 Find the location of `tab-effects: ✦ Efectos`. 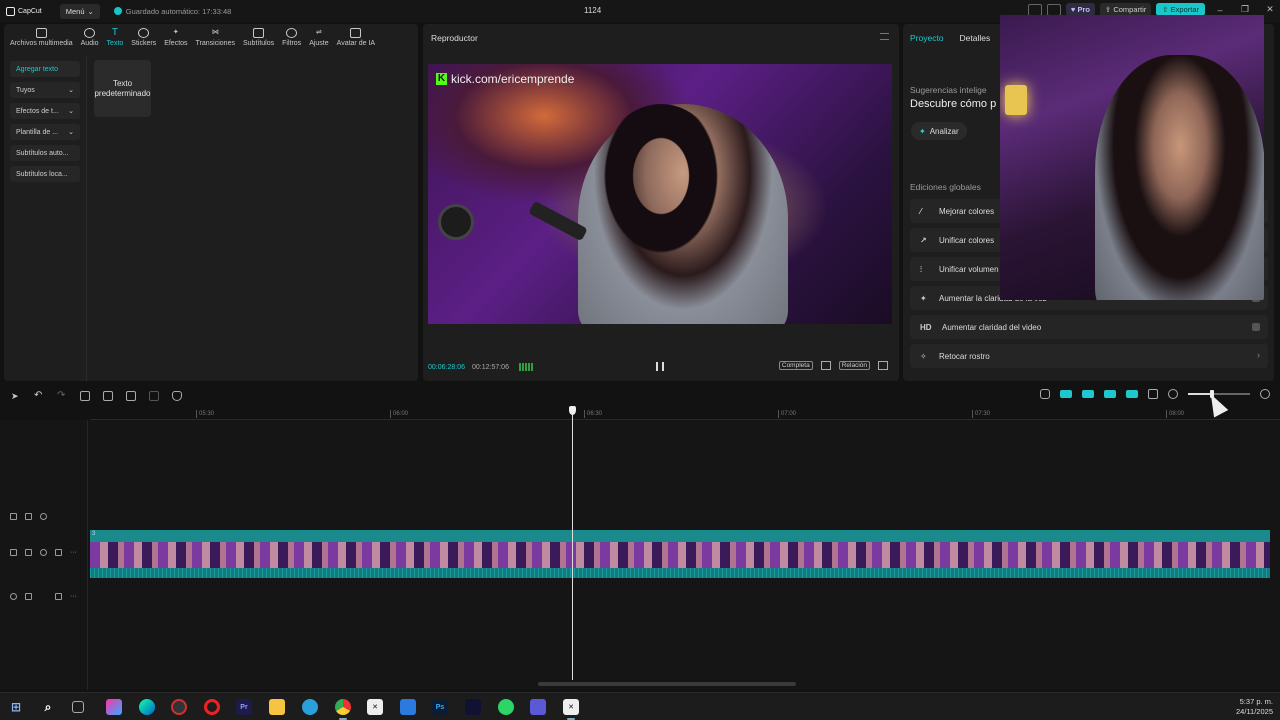

tab-effects: ✦ Efectos is located at coordinates (175, 41).